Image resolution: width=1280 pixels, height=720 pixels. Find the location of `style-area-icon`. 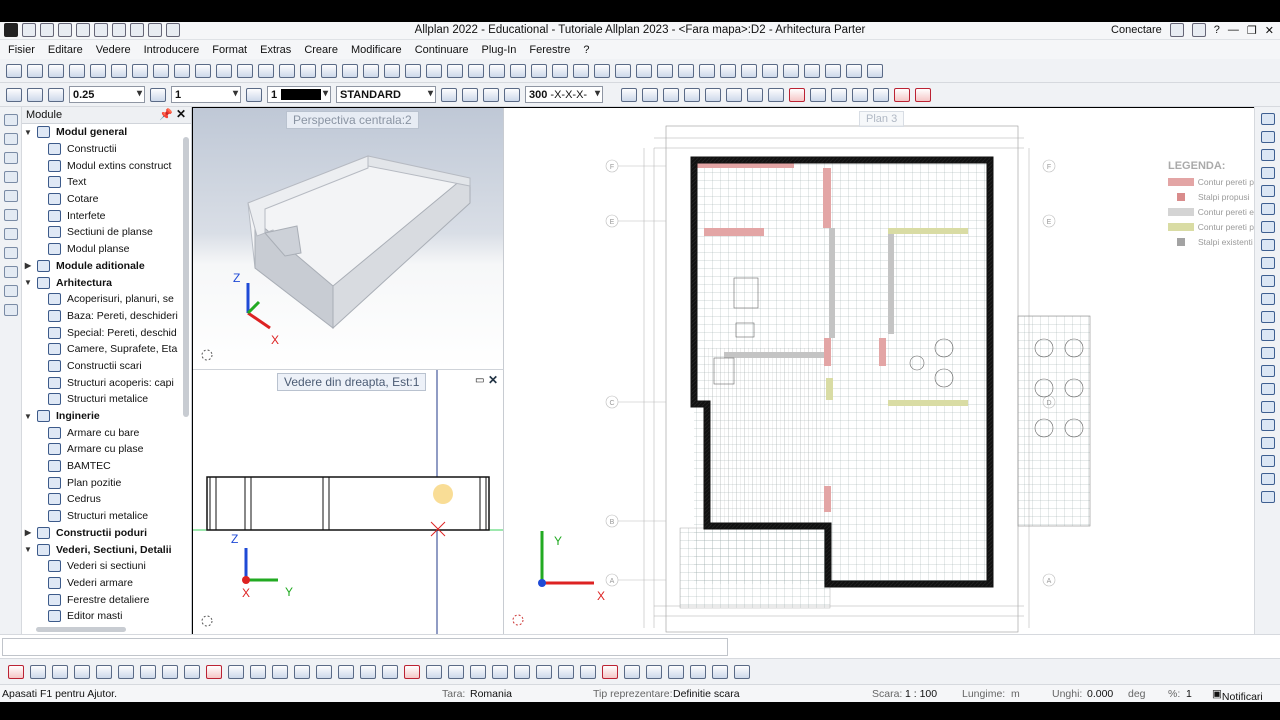

style-area-icon is located at coordinates (881, 94).